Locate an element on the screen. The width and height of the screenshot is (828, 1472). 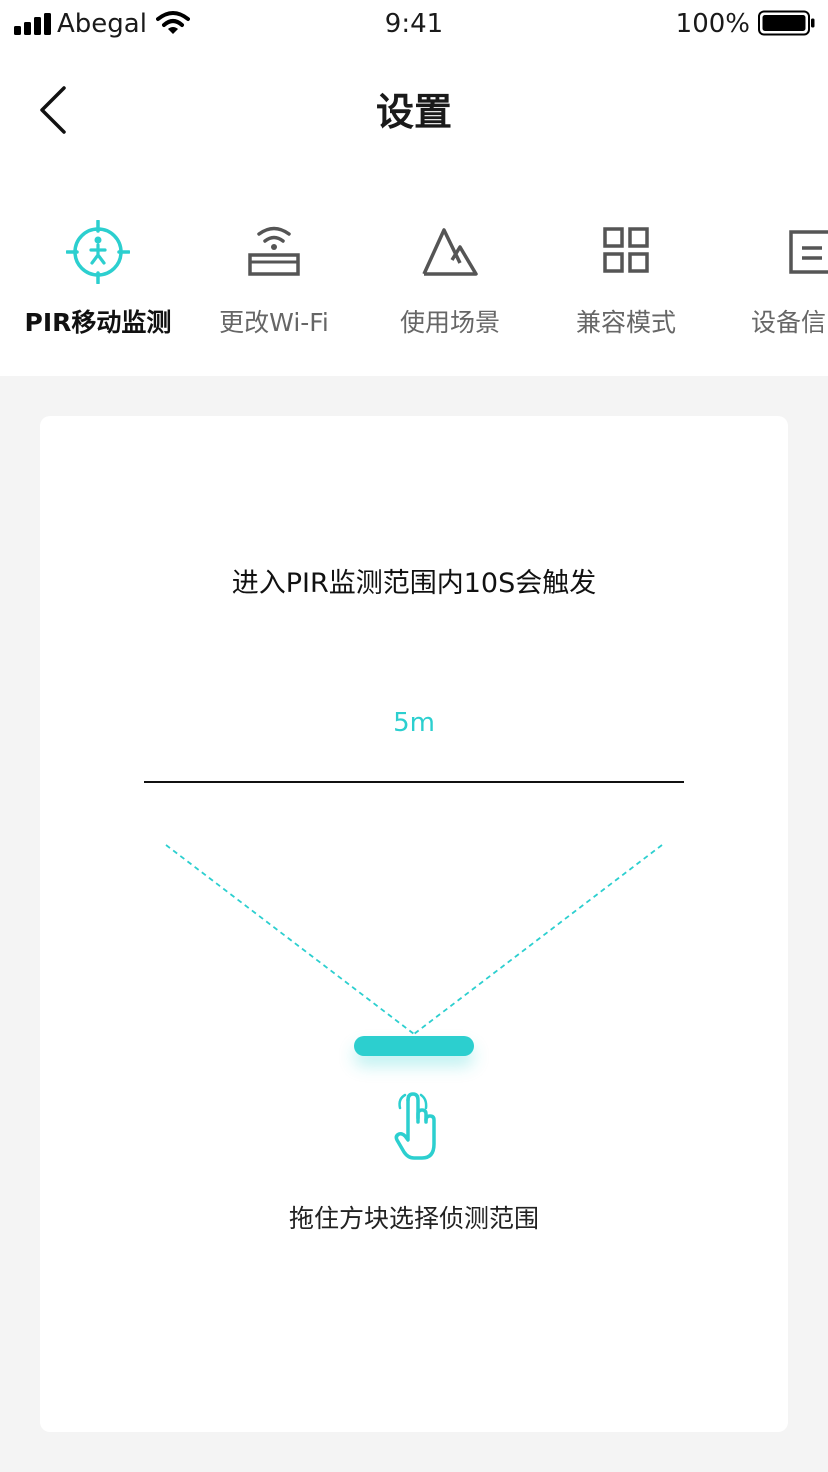
pir-description: 进入PIR监测范围内10S会触发 is located at coordinates (414, 583).